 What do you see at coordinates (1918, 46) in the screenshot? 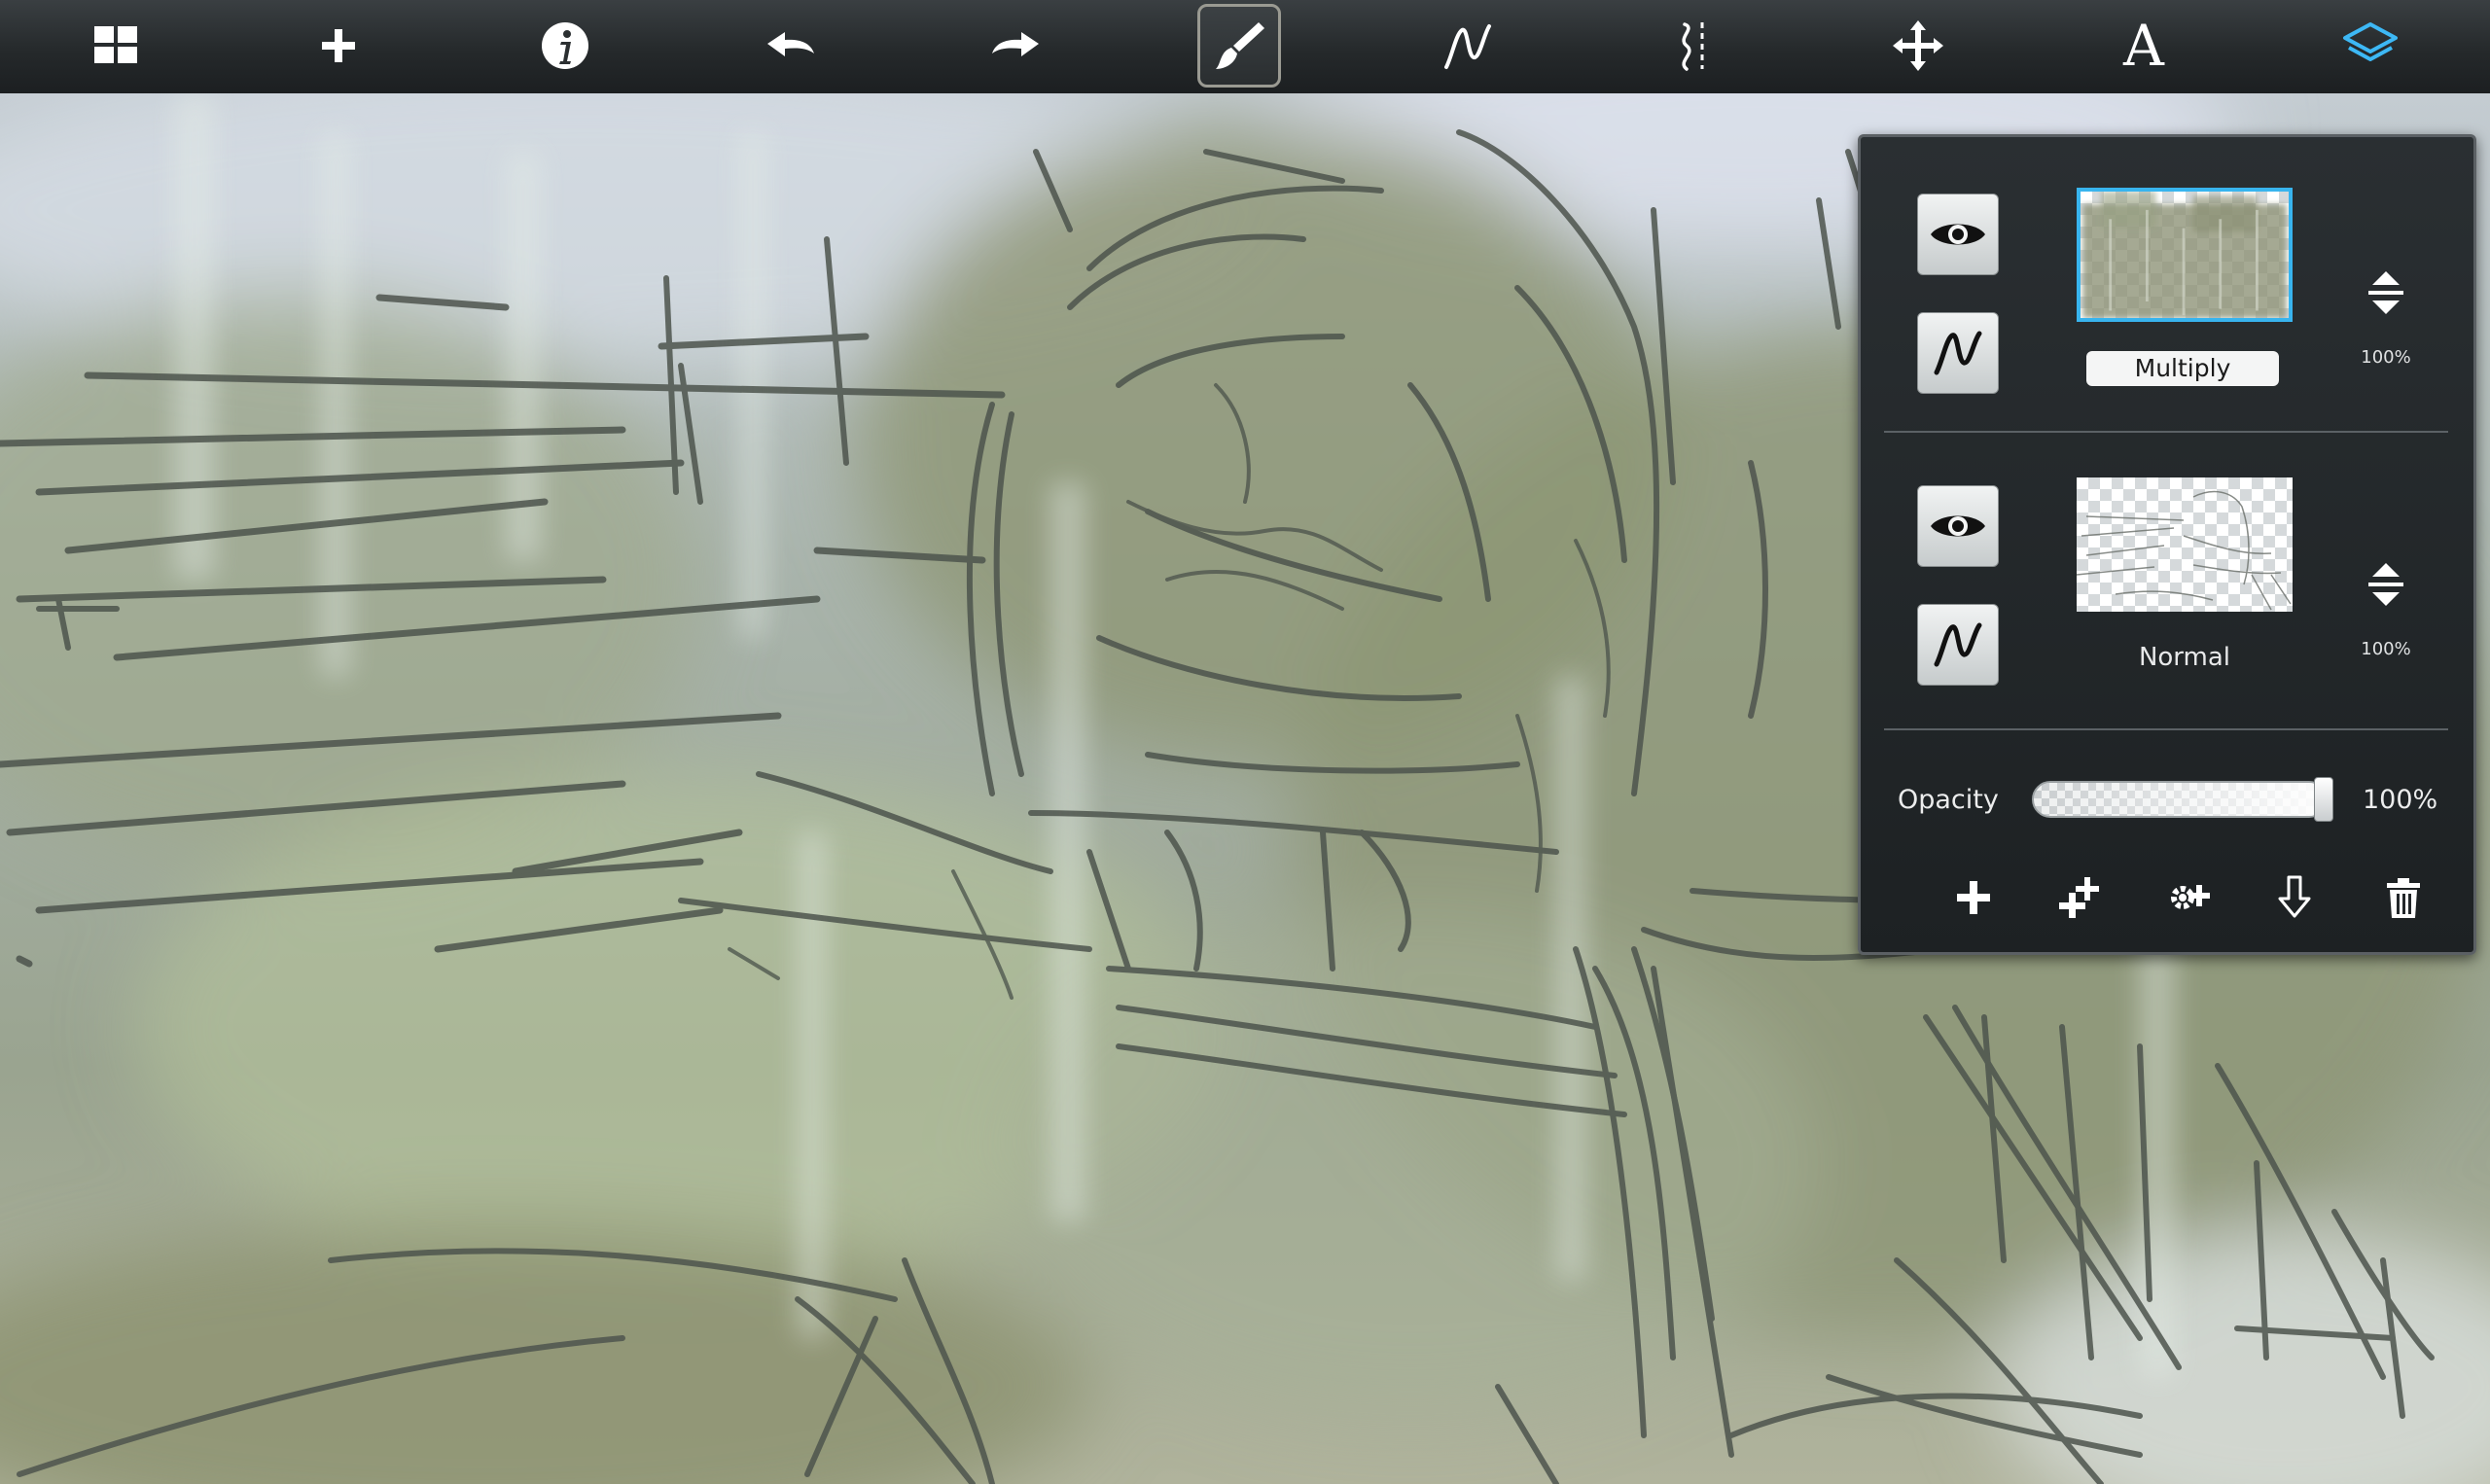
I see `transform-move-icon` at bounding box center [1918, 46].